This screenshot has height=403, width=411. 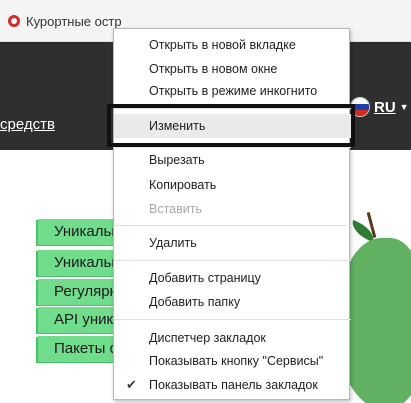 What do you see at coordinates (404, 107) in the screenshot?
I see `caret-down-icon: ▼` at bounding box center [404, 107].